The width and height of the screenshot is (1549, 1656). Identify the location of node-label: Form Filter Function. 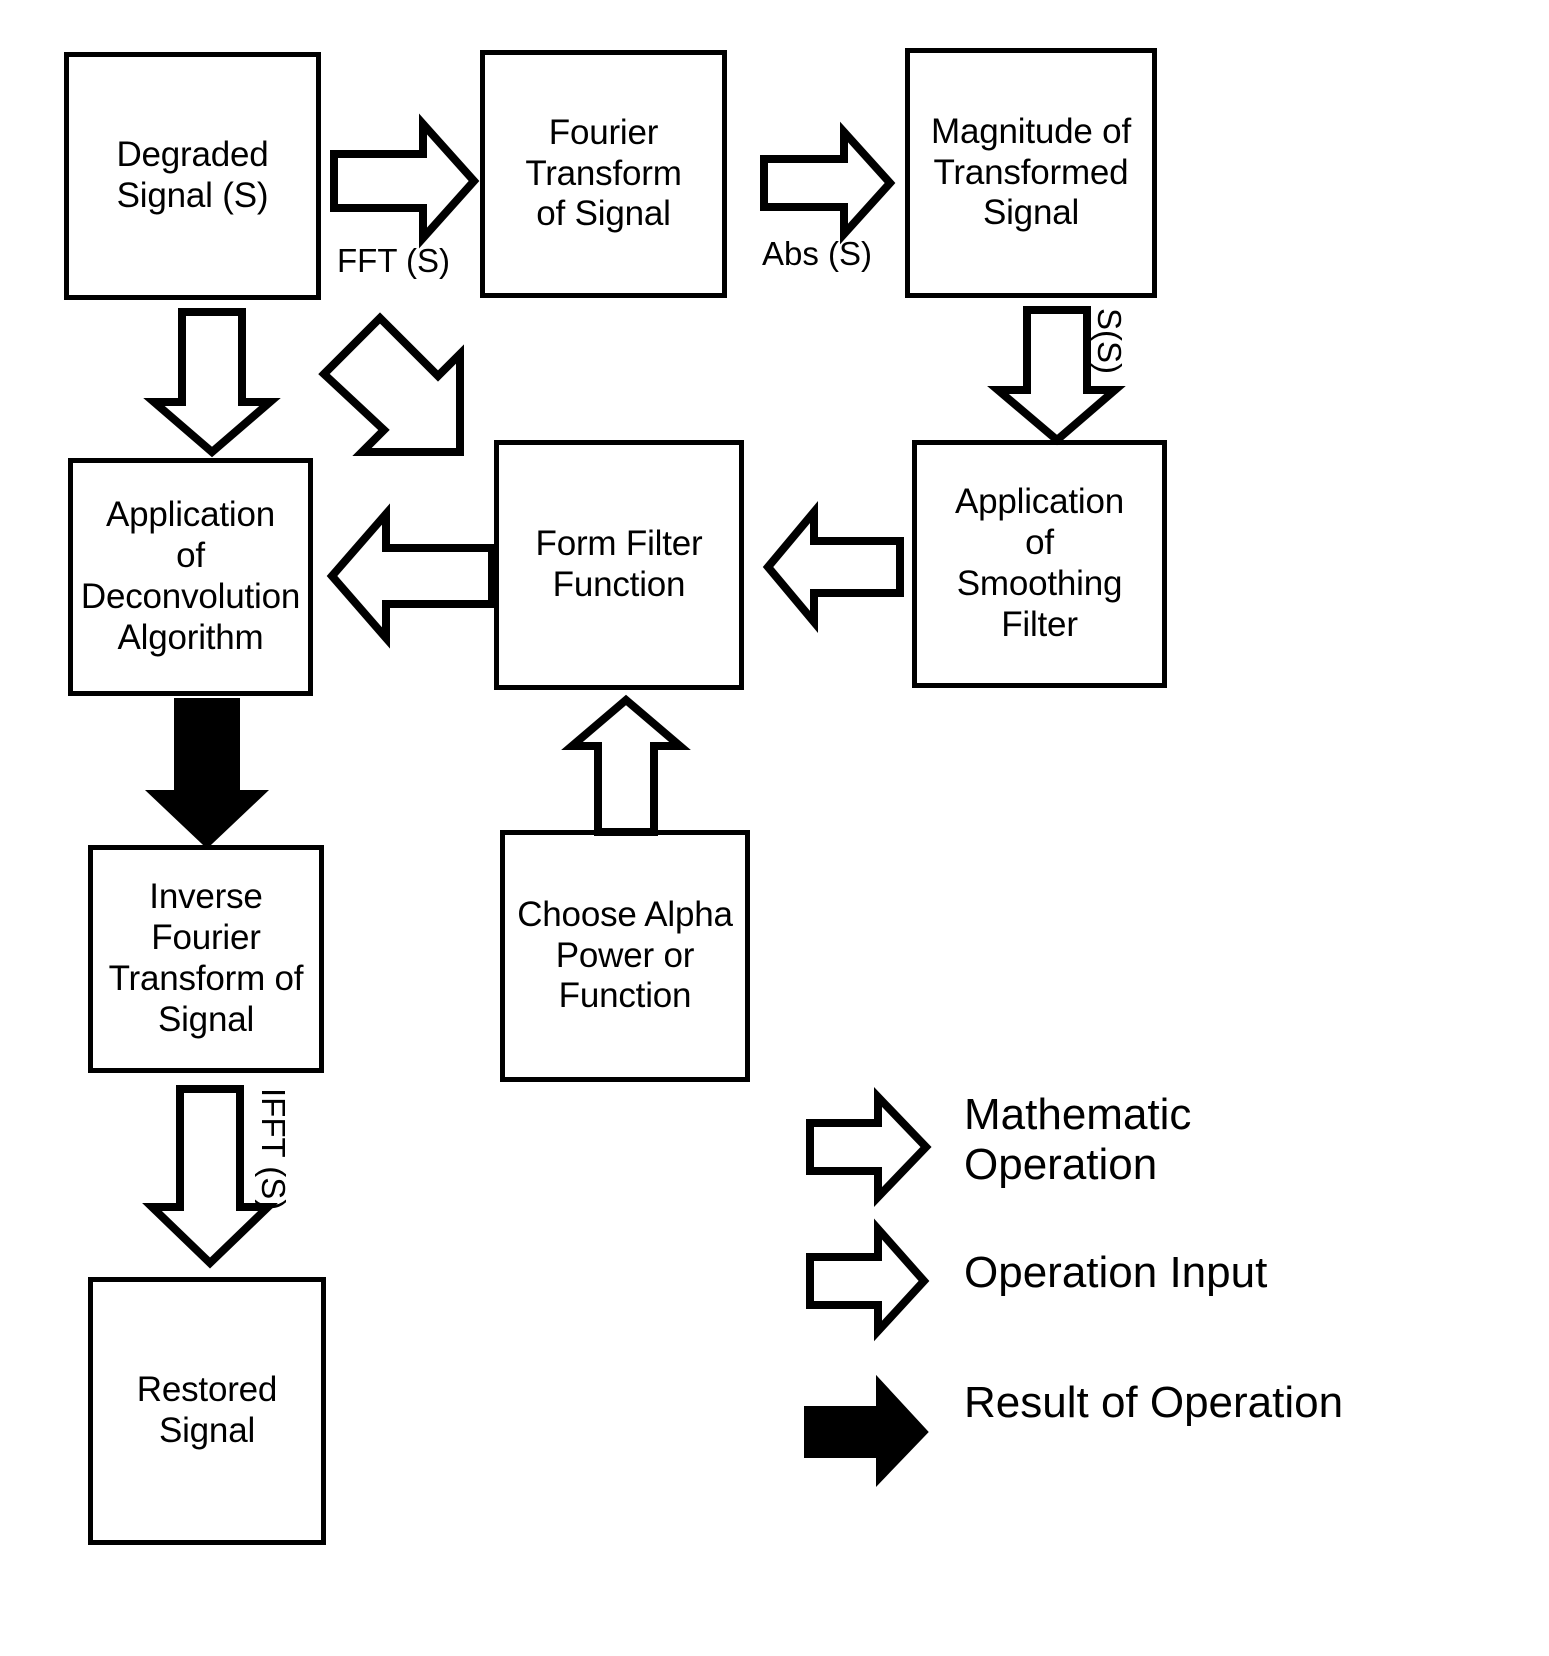
(619, 564).